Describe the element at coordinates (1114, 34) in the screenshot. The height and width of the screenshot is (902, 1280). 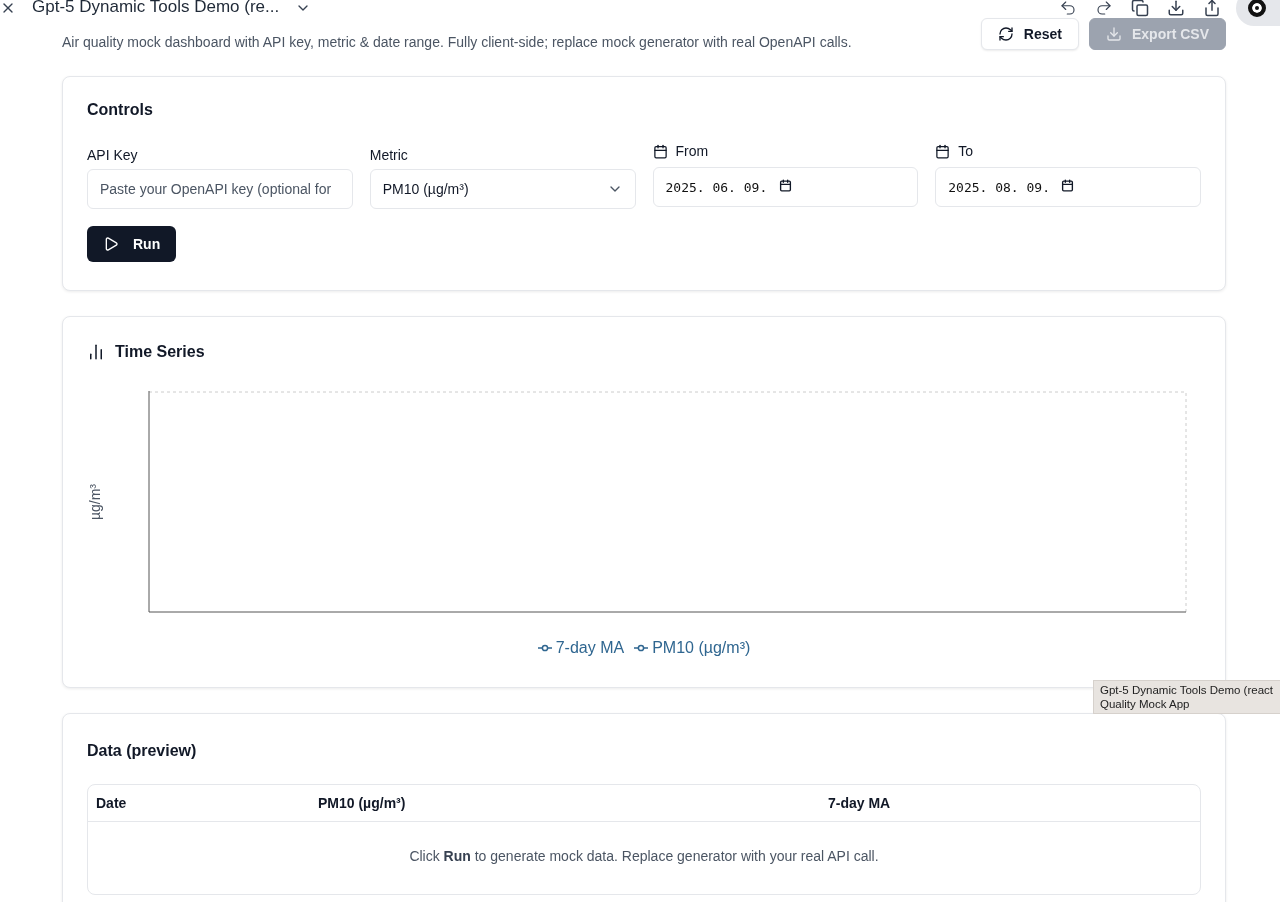
I see `download-icon` at that location.